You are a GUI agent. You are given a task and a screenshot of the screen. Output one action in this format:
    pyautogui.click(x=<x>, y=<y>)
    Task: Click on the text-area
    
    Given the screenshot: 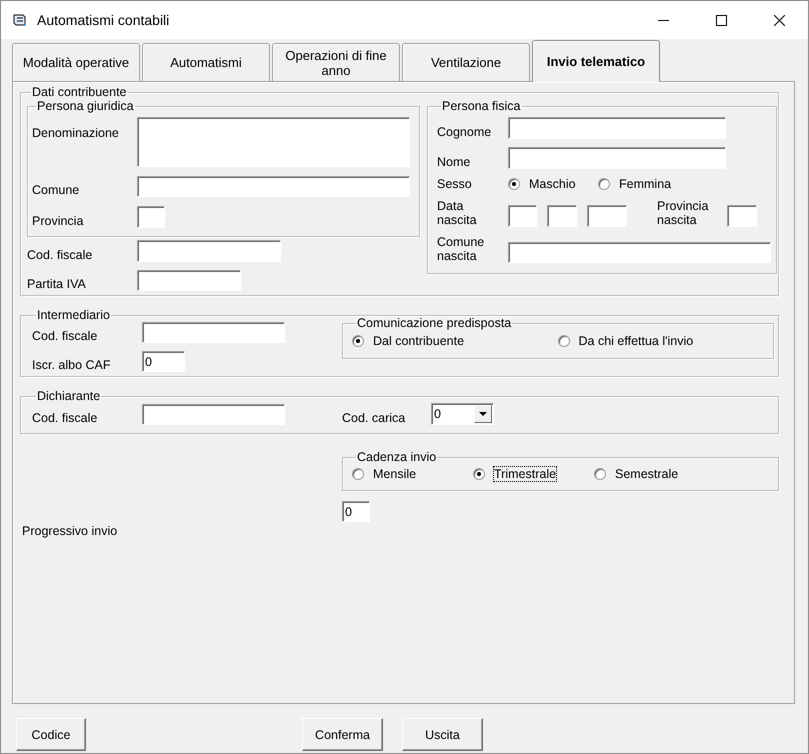 What is the action you would take?
    pyautogui.click(x=273, y=142)
    